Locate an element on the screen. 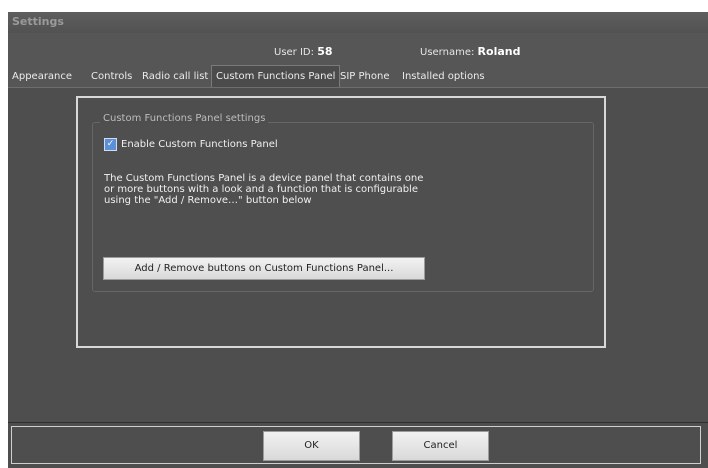 The image size is (708, 468). tab-controls: Controls is located at coordinates (111, 77).